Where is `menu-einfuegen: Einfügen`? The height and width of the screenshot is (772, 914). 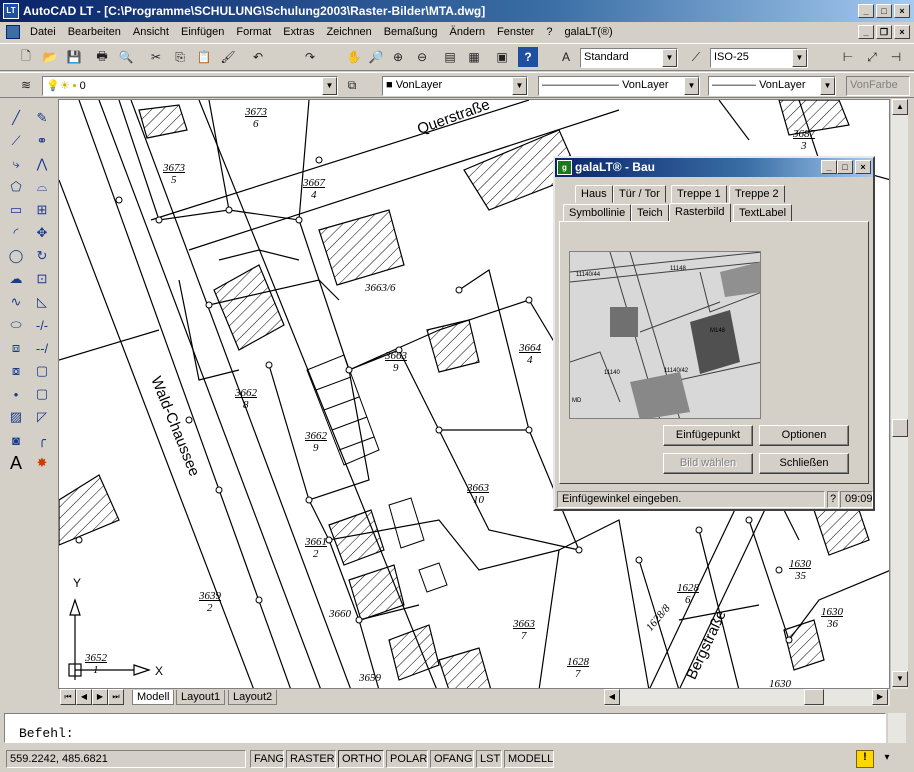
menu-einfuegen: Einfügen is located at coordinates (202, 32).